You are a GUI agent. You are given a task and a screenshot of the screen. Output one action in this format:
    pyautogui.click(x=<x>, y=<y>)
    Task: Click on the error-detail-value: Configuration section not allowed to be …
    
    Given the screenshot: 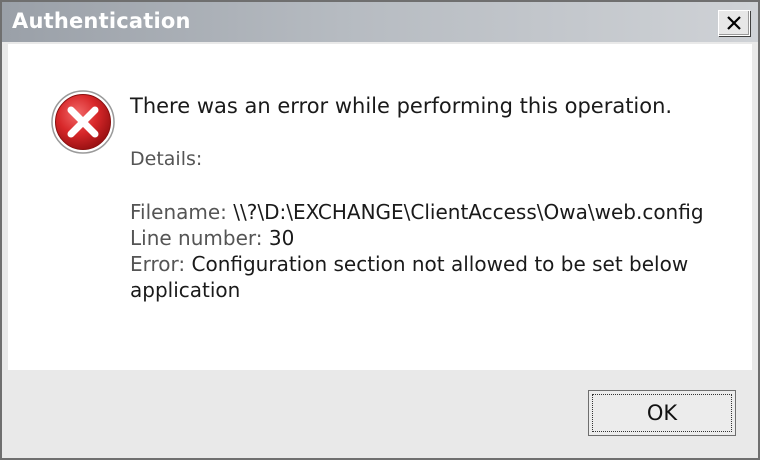 What is the action you would take?
    pyautogui.click(x=409, y=277)
    